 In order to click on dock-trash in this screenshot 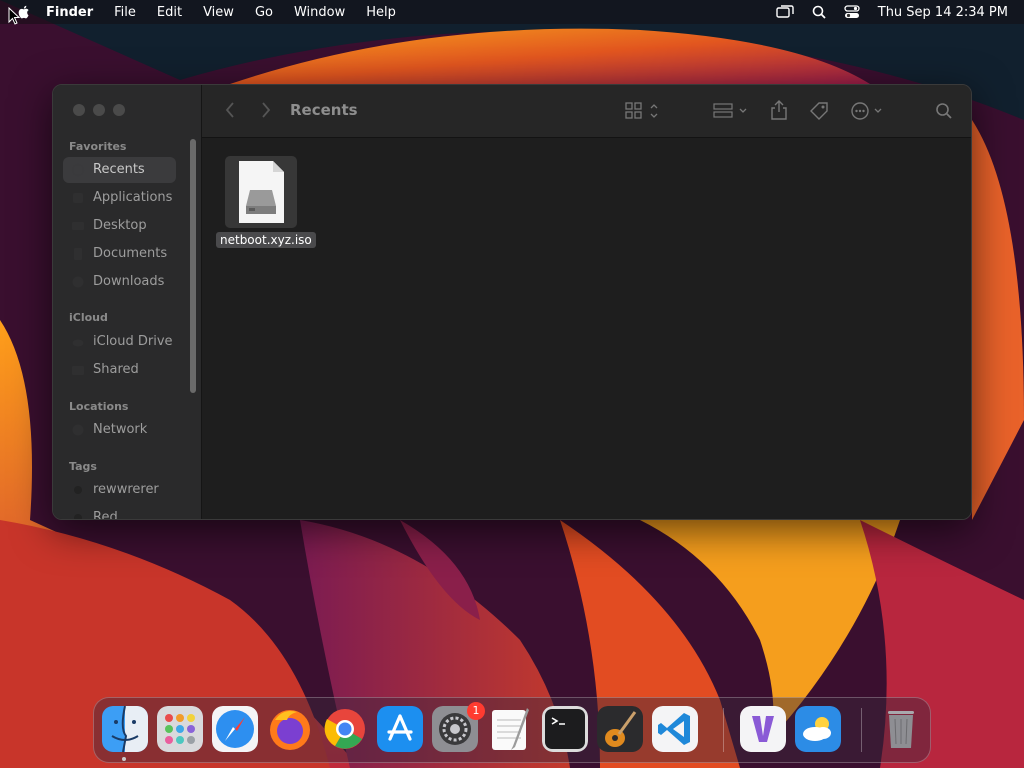, I will do `click(901, 729)`.